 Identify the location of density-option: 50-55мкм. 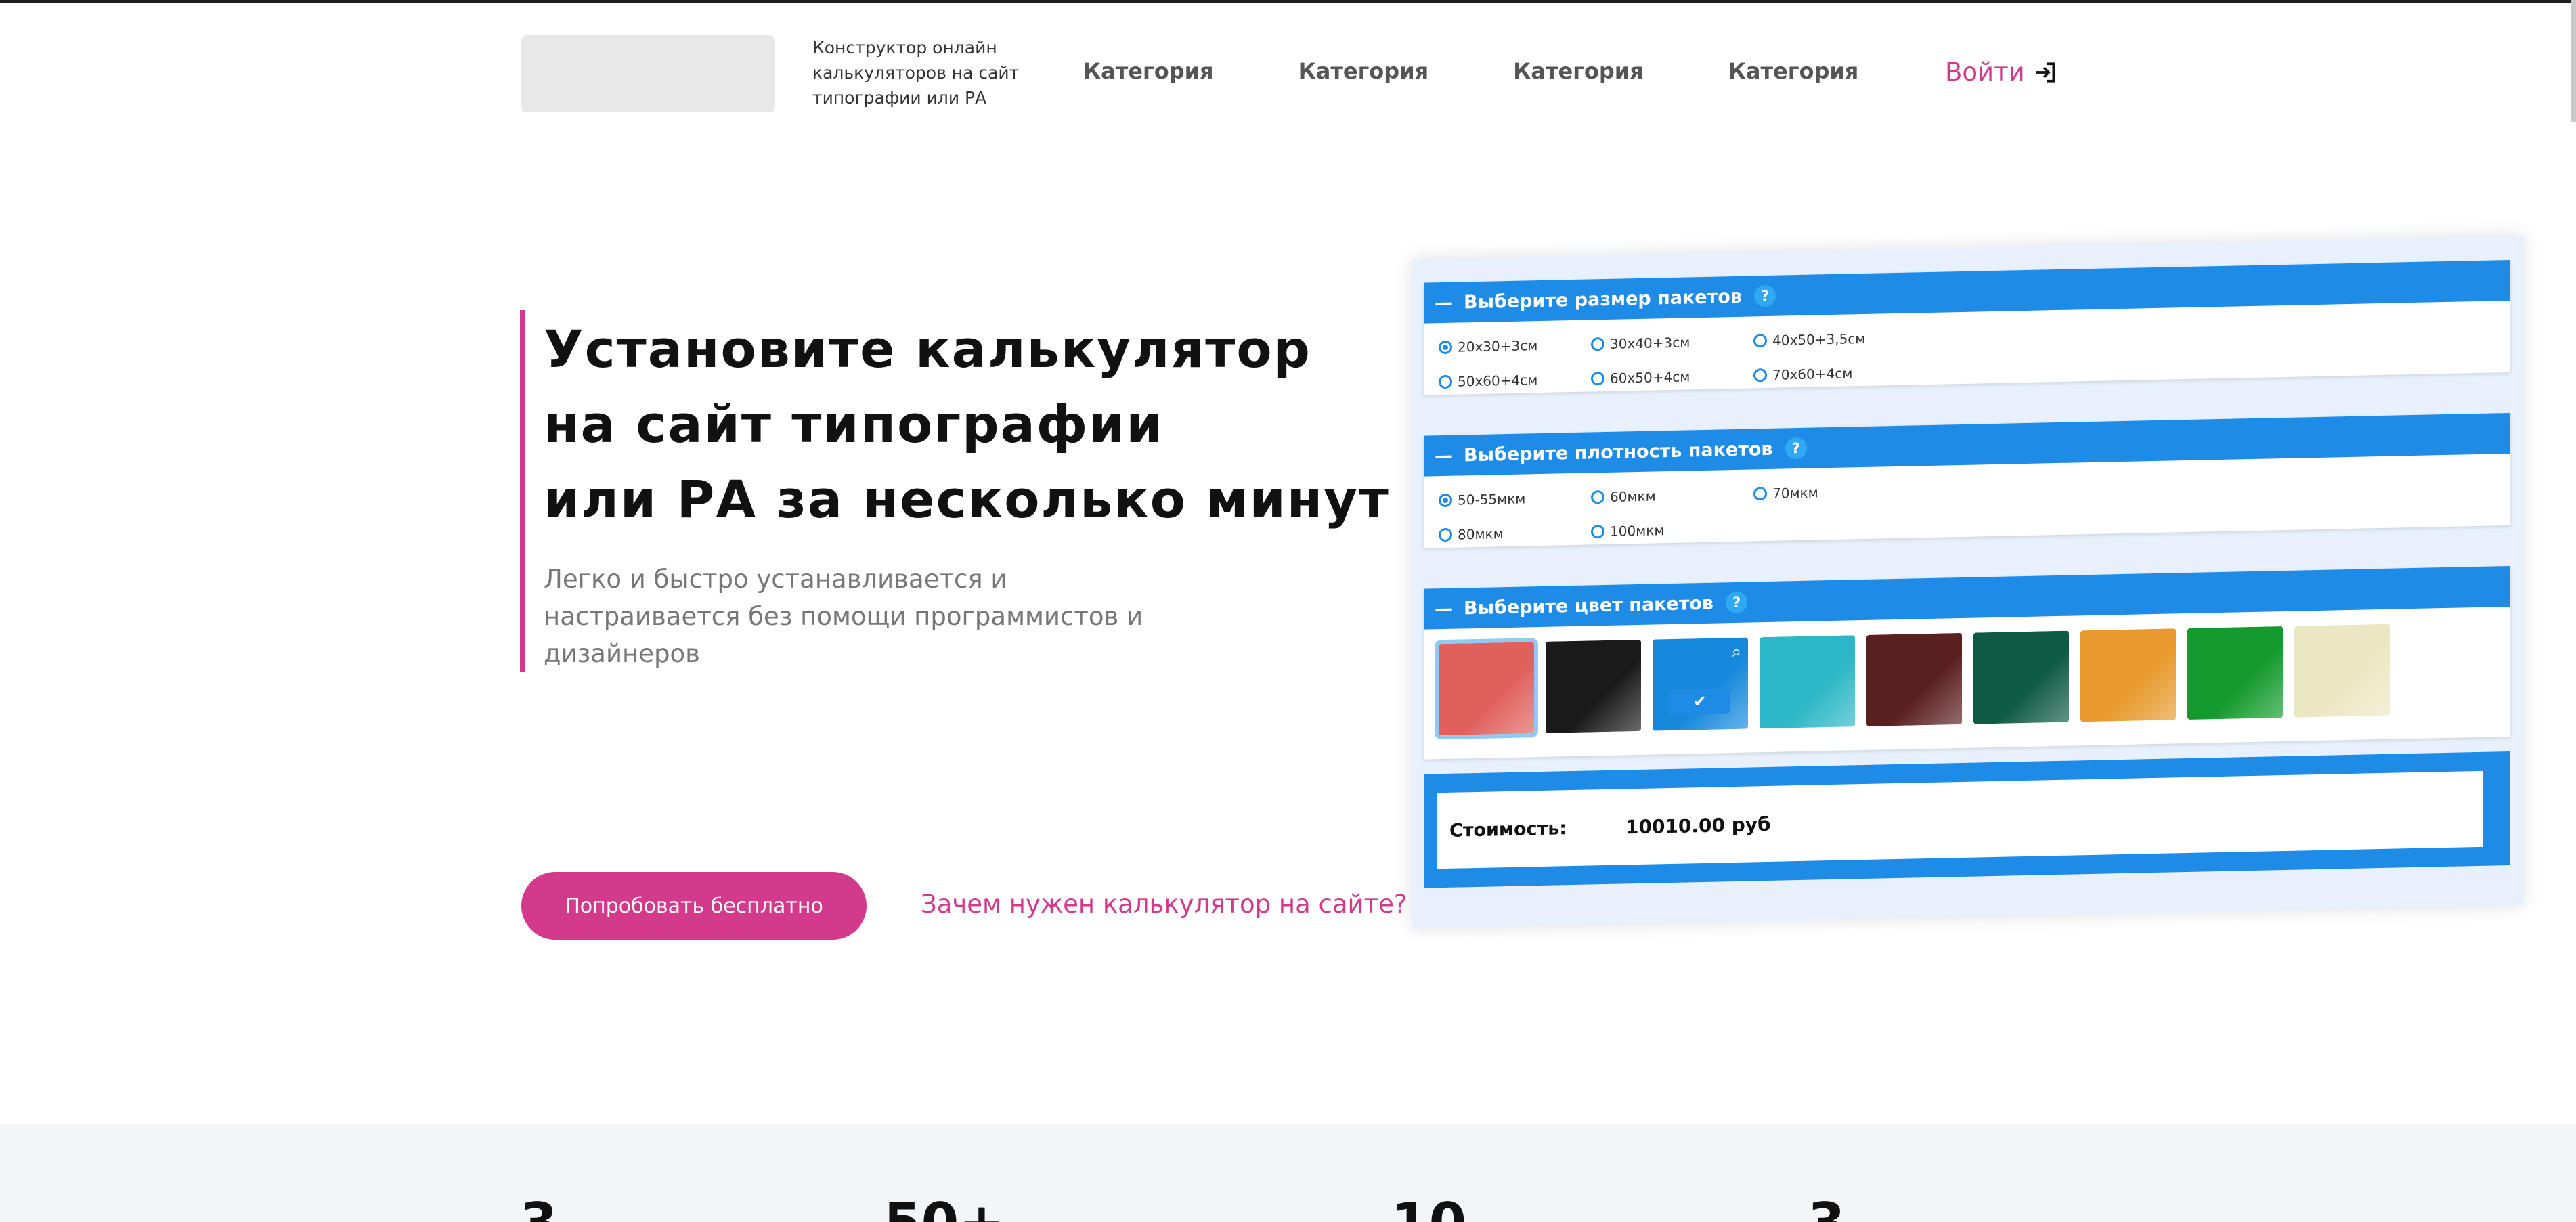
(1515, 498).